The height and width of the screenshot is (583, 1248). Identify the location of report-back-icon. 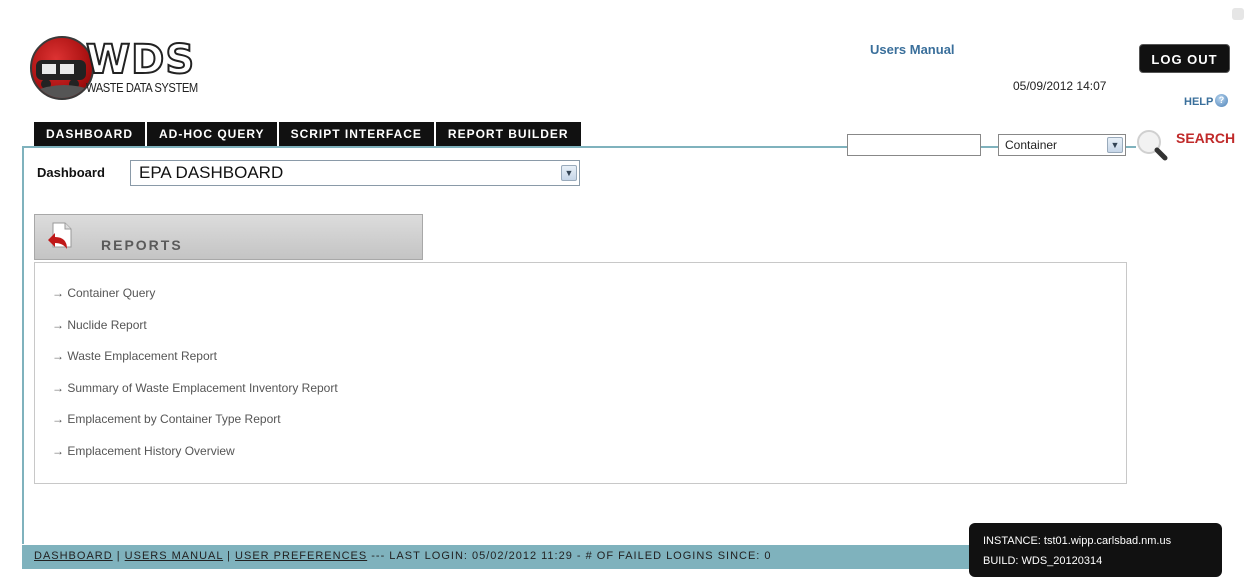
(61, 237).